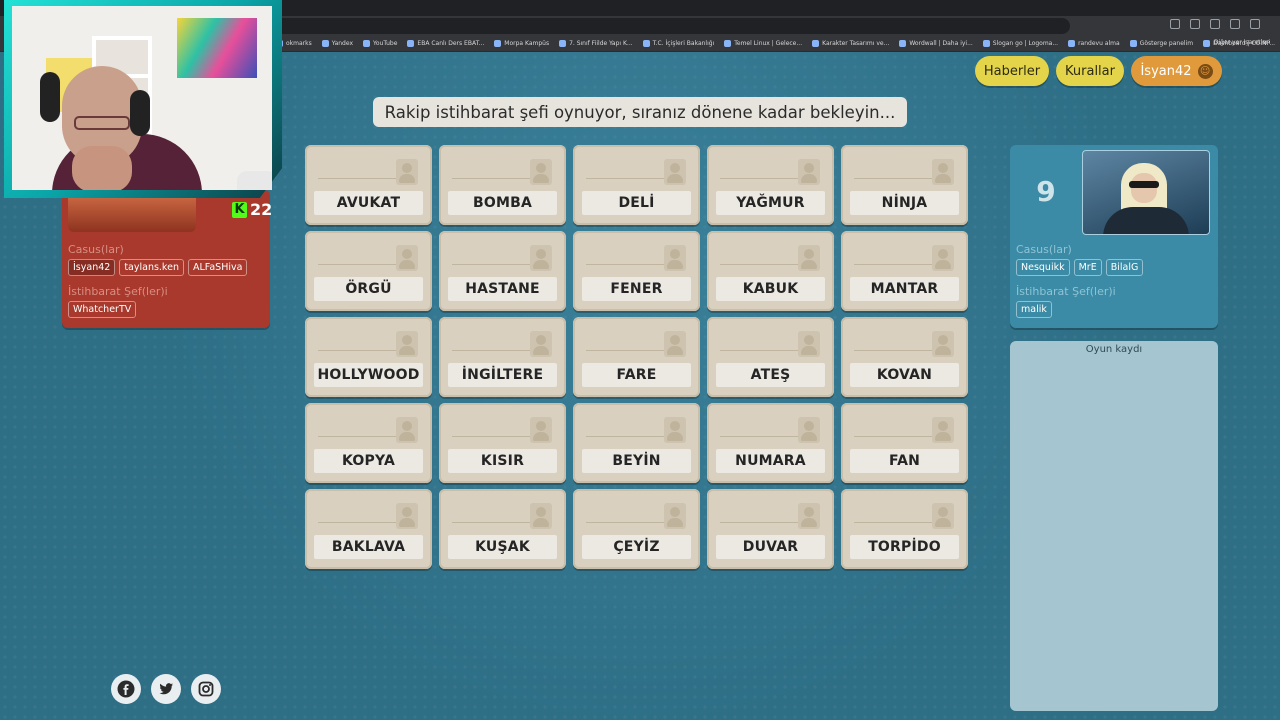 Image resolution: width=1280 pixels, height=720 pixels. I want to click on word-card: FAN, so click(904, 443).